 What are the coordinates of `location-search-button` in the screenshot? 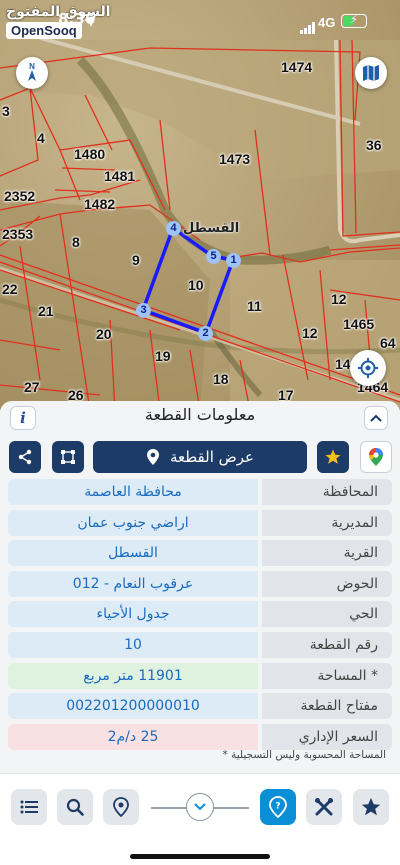 It's located at (121, 807).